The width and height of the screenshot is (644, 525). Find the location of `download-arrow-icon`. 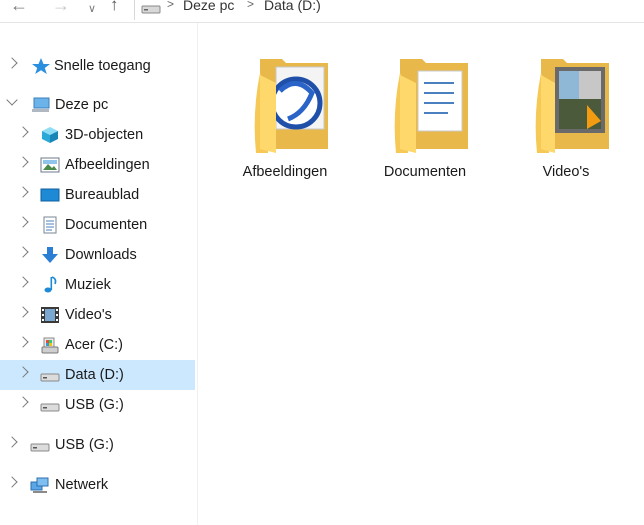

download-arrow-icon is located at coordinates (50, 255).